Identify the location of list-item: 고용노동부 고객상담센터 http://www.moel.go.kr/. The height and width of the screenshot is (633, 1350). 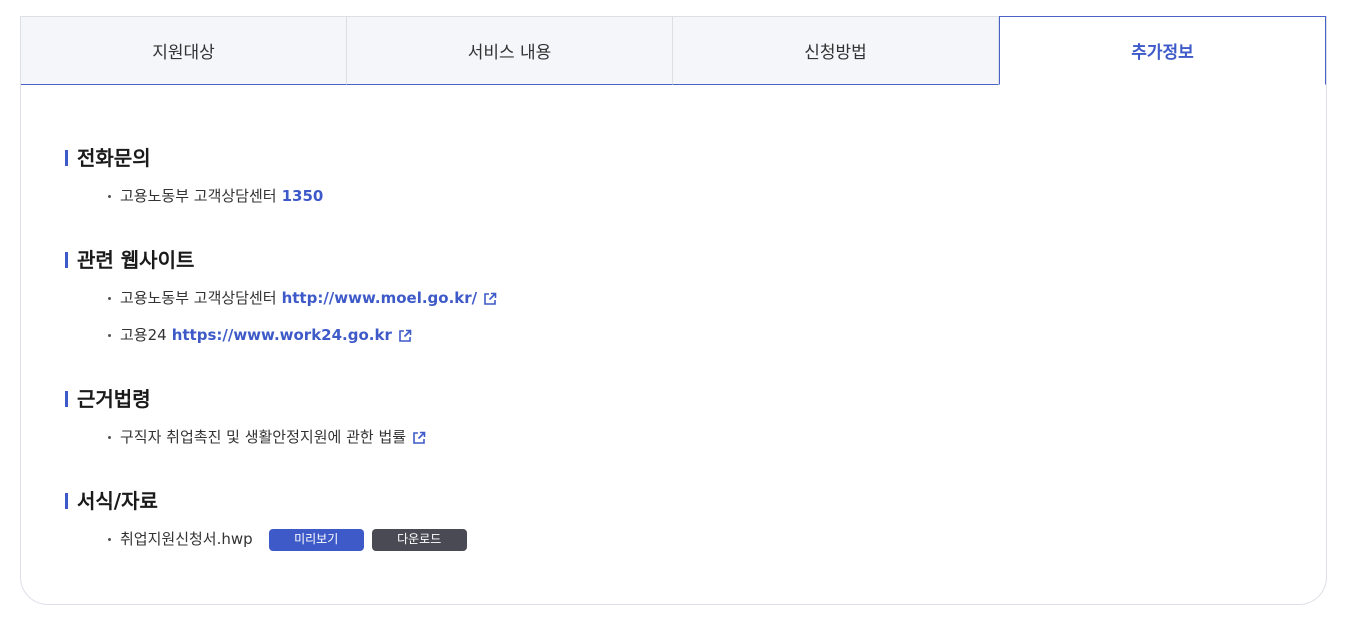
(673, 298).